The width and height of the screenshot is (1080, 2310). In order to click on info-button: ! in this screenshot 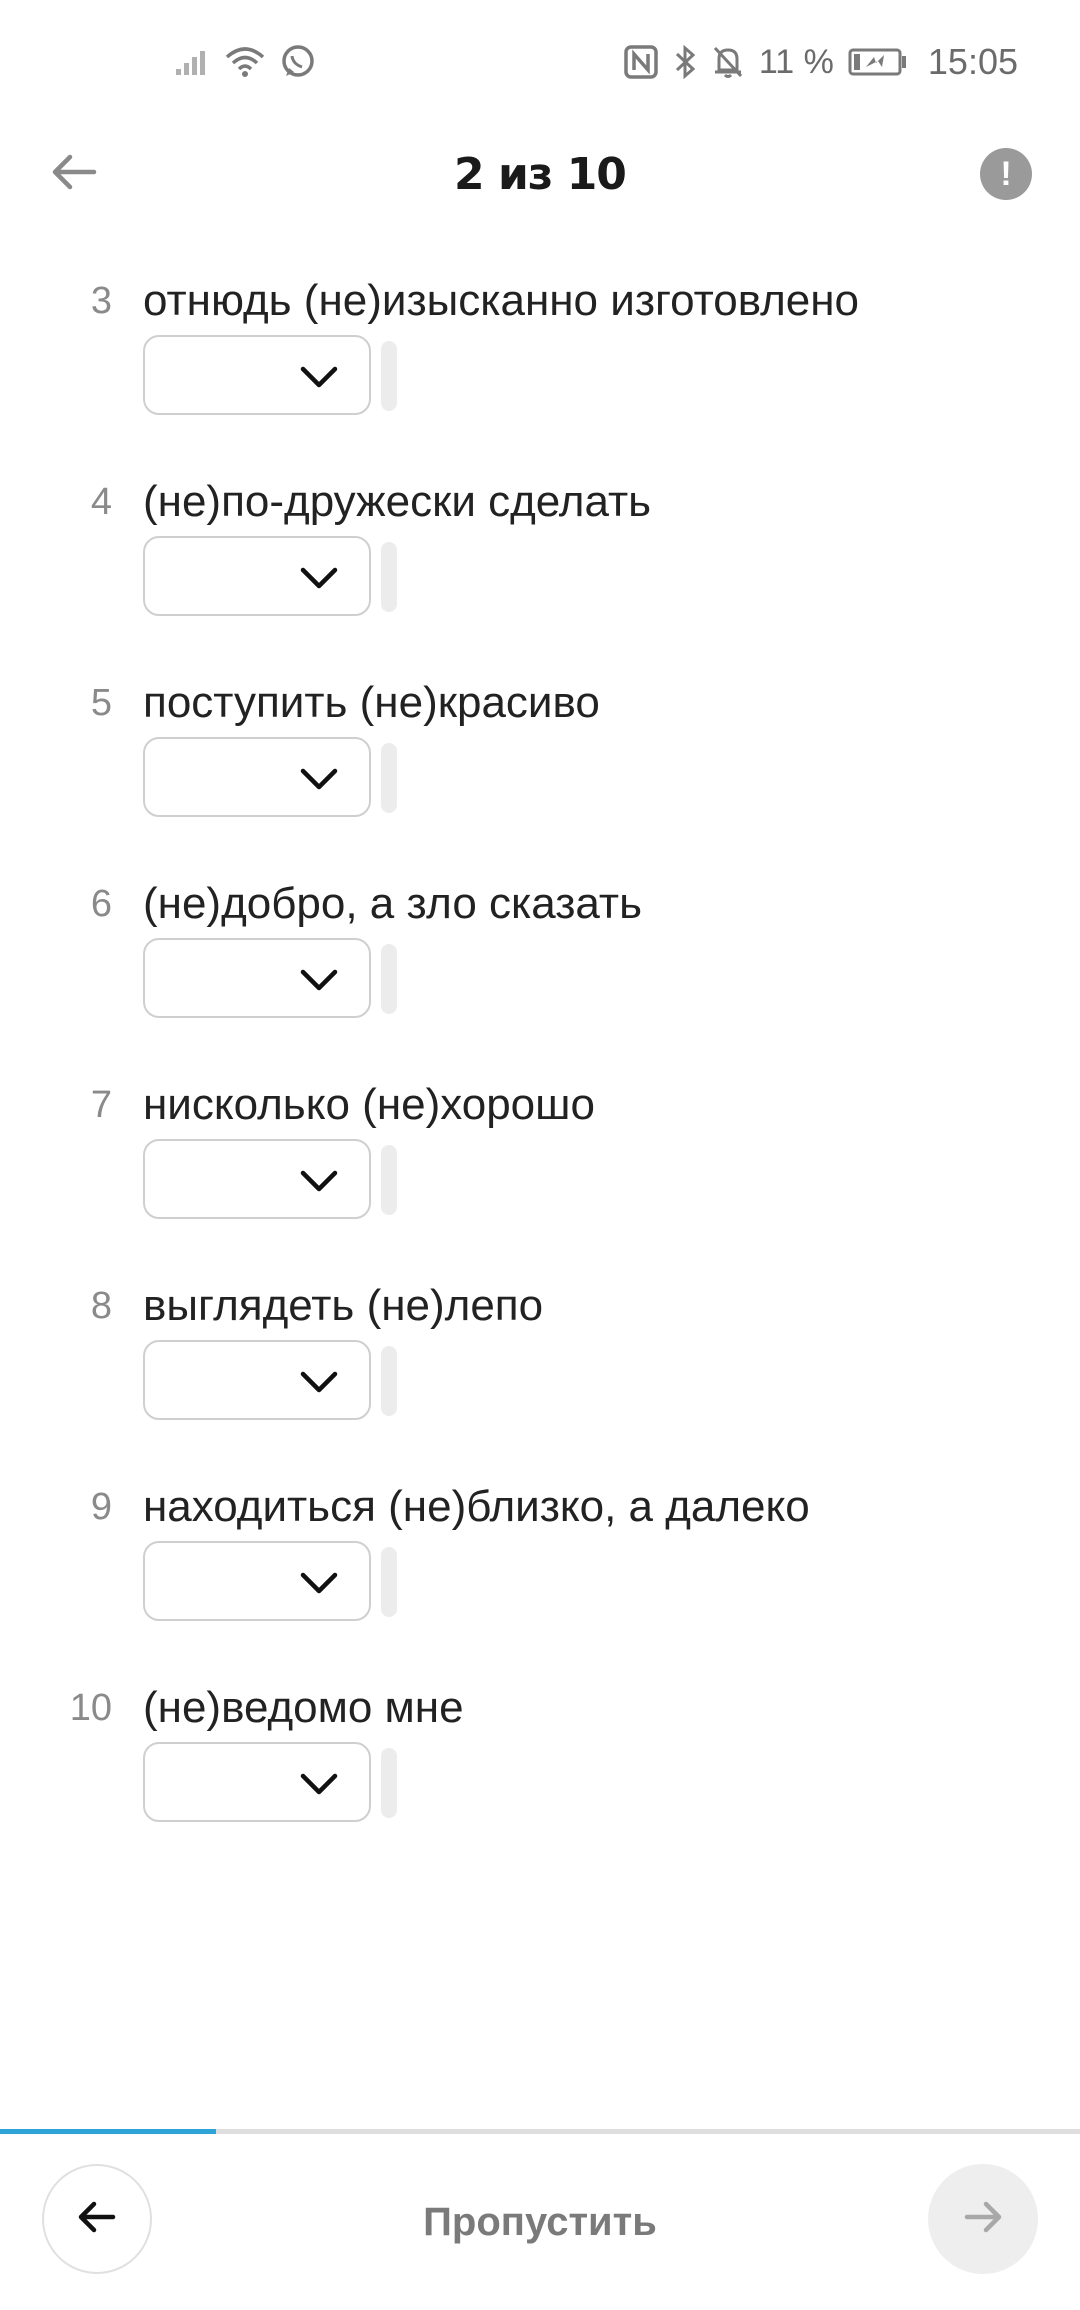, I will do `click(1006, 174)`.